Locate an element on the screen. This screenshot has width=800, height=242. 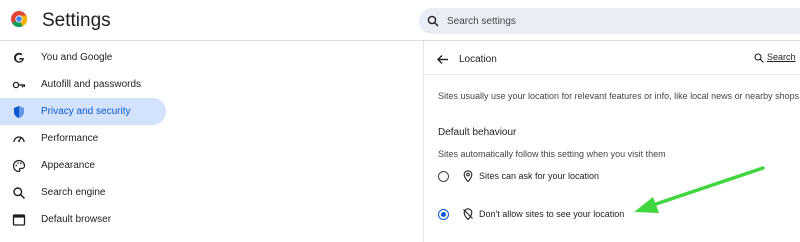
settings-search-box is located at coordinates (609, 21).